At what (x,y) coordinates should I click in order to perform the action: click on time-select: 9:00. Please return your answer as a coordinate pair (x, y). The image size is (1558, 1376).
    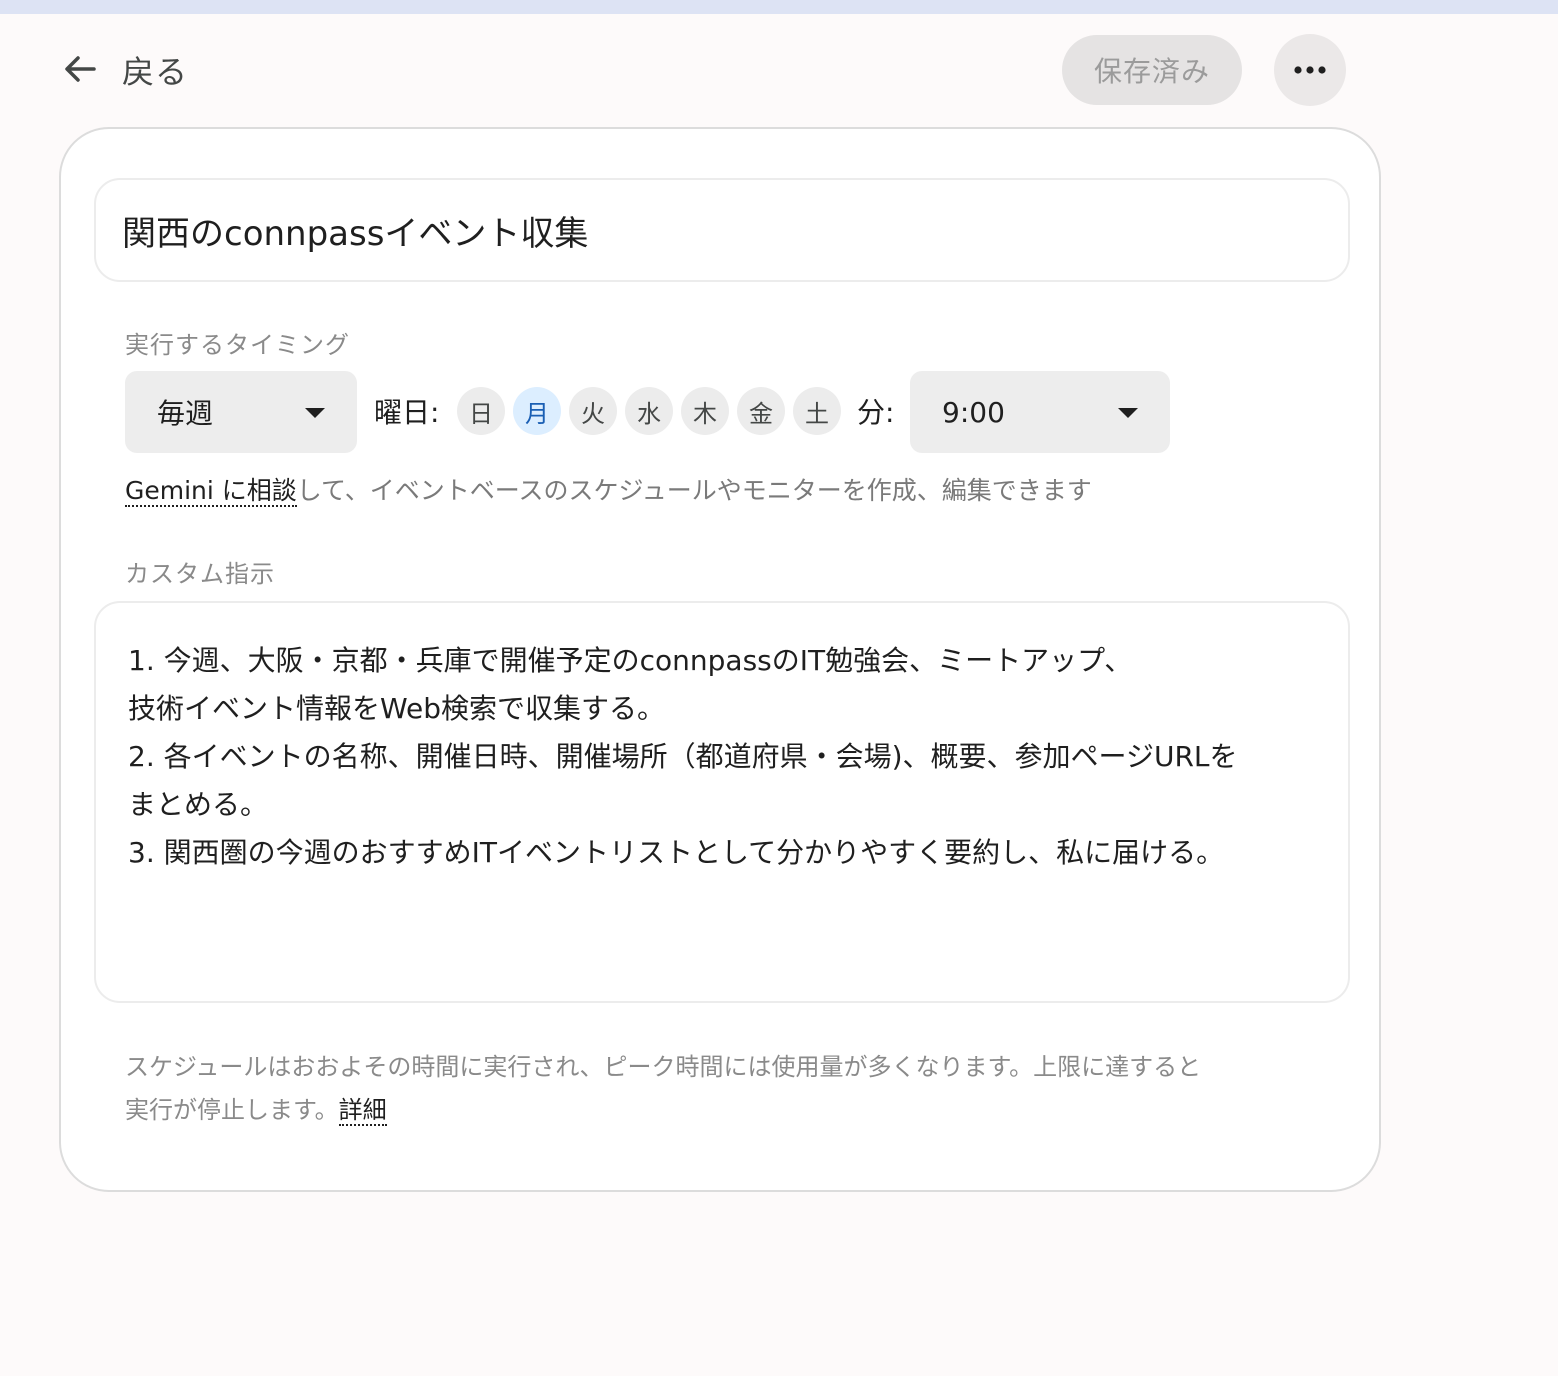
    Looking at the image, I should click on (1040, 412).